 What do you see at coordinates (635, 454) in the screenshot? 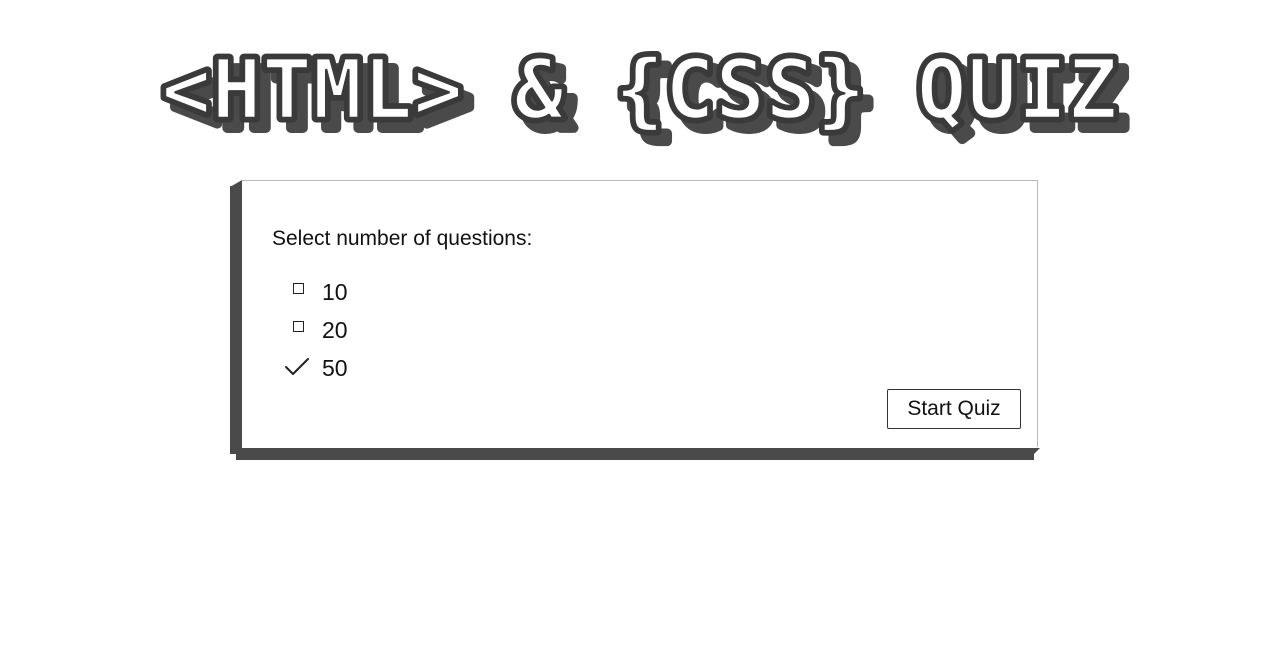
I see `card-shadow-bottom` at bounding box center [635, 454].